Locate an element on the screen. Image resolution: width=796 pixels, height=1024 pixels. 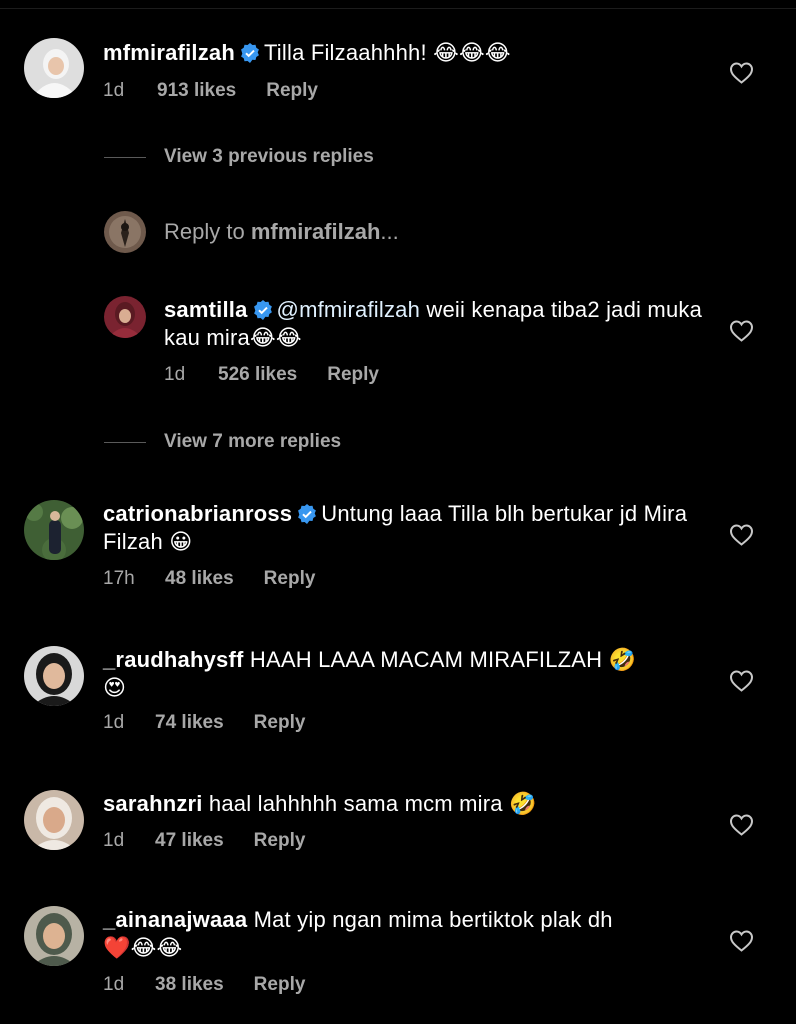
username: catrionabrianross is located at coordinates (197, 513).